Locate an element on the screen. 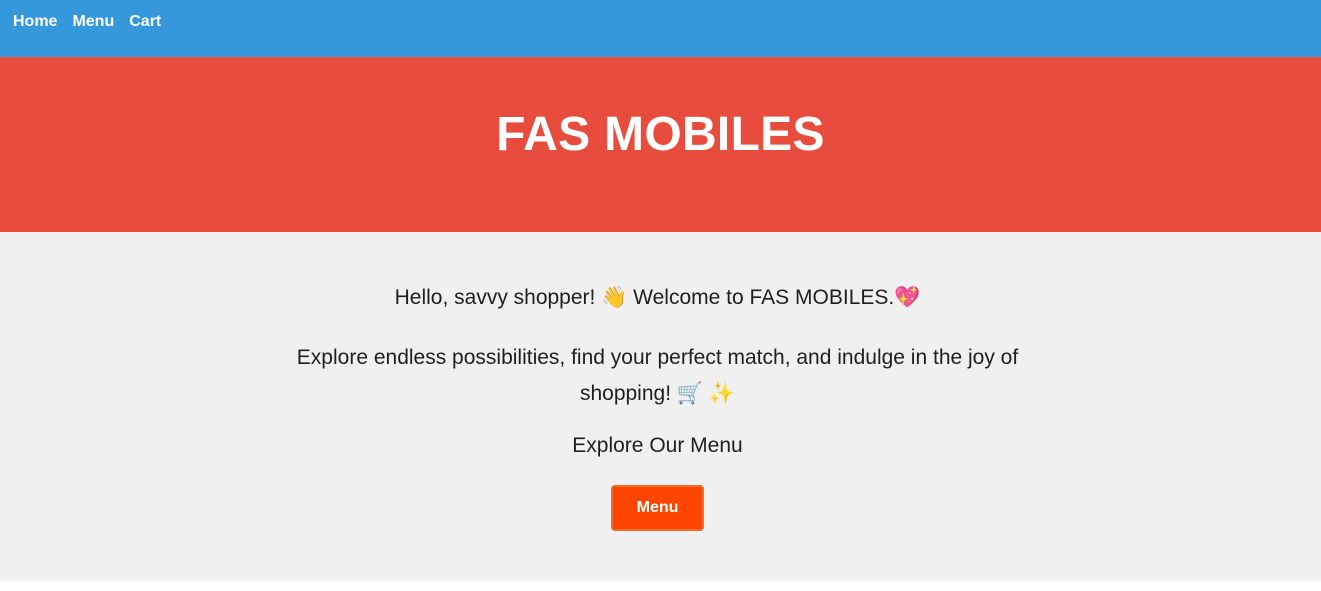 The image size is (1321, 591). top-navbar: Home Menu Cart is located at coordinates (660, 28).